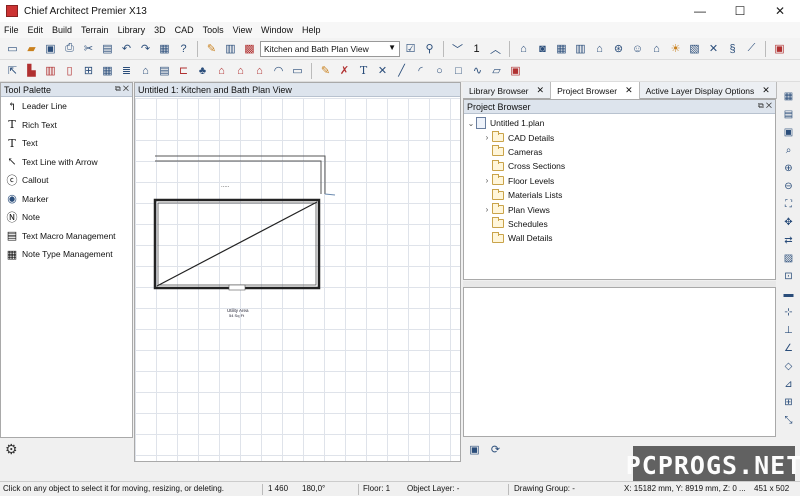 This screenshot has height=496, width=800. What do you see at coordinates (637, 48) in the screenshot?
I see `person-icon: ☺` at bounding box center [637, 48].